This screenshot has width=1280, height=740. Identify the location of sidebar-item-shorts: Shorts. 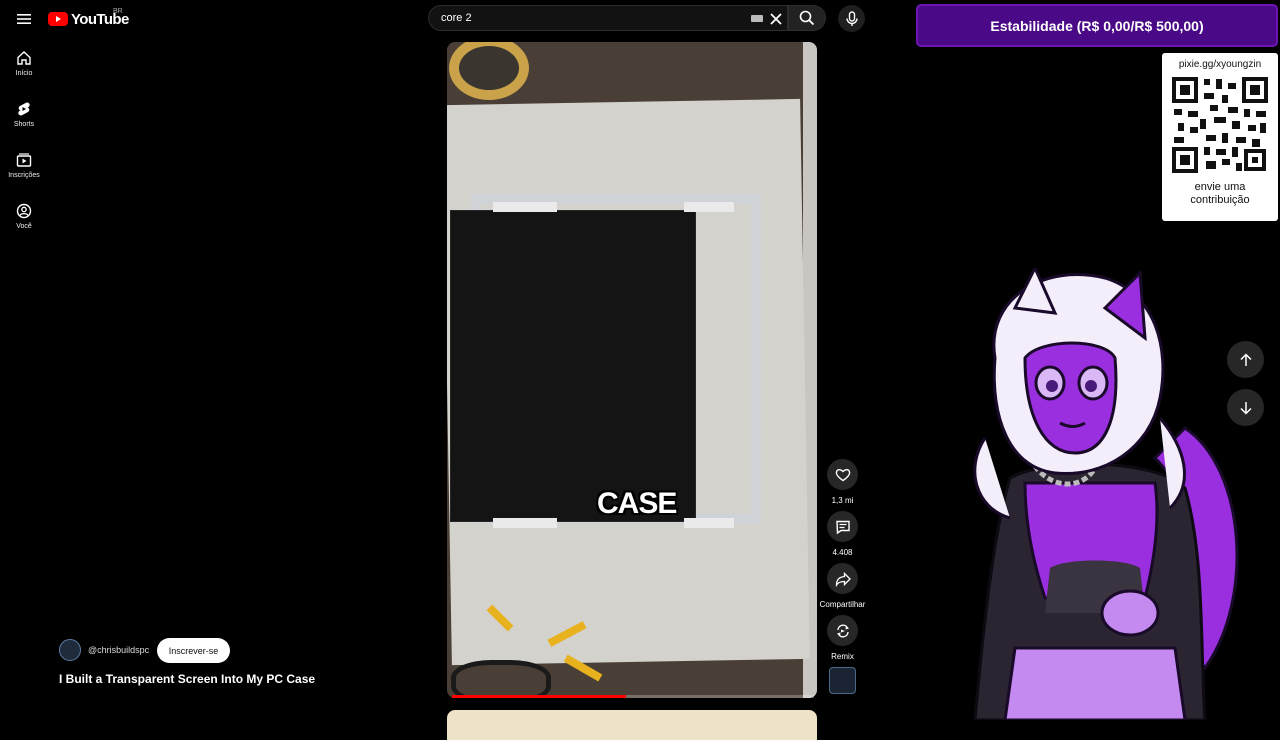
(24, 123).